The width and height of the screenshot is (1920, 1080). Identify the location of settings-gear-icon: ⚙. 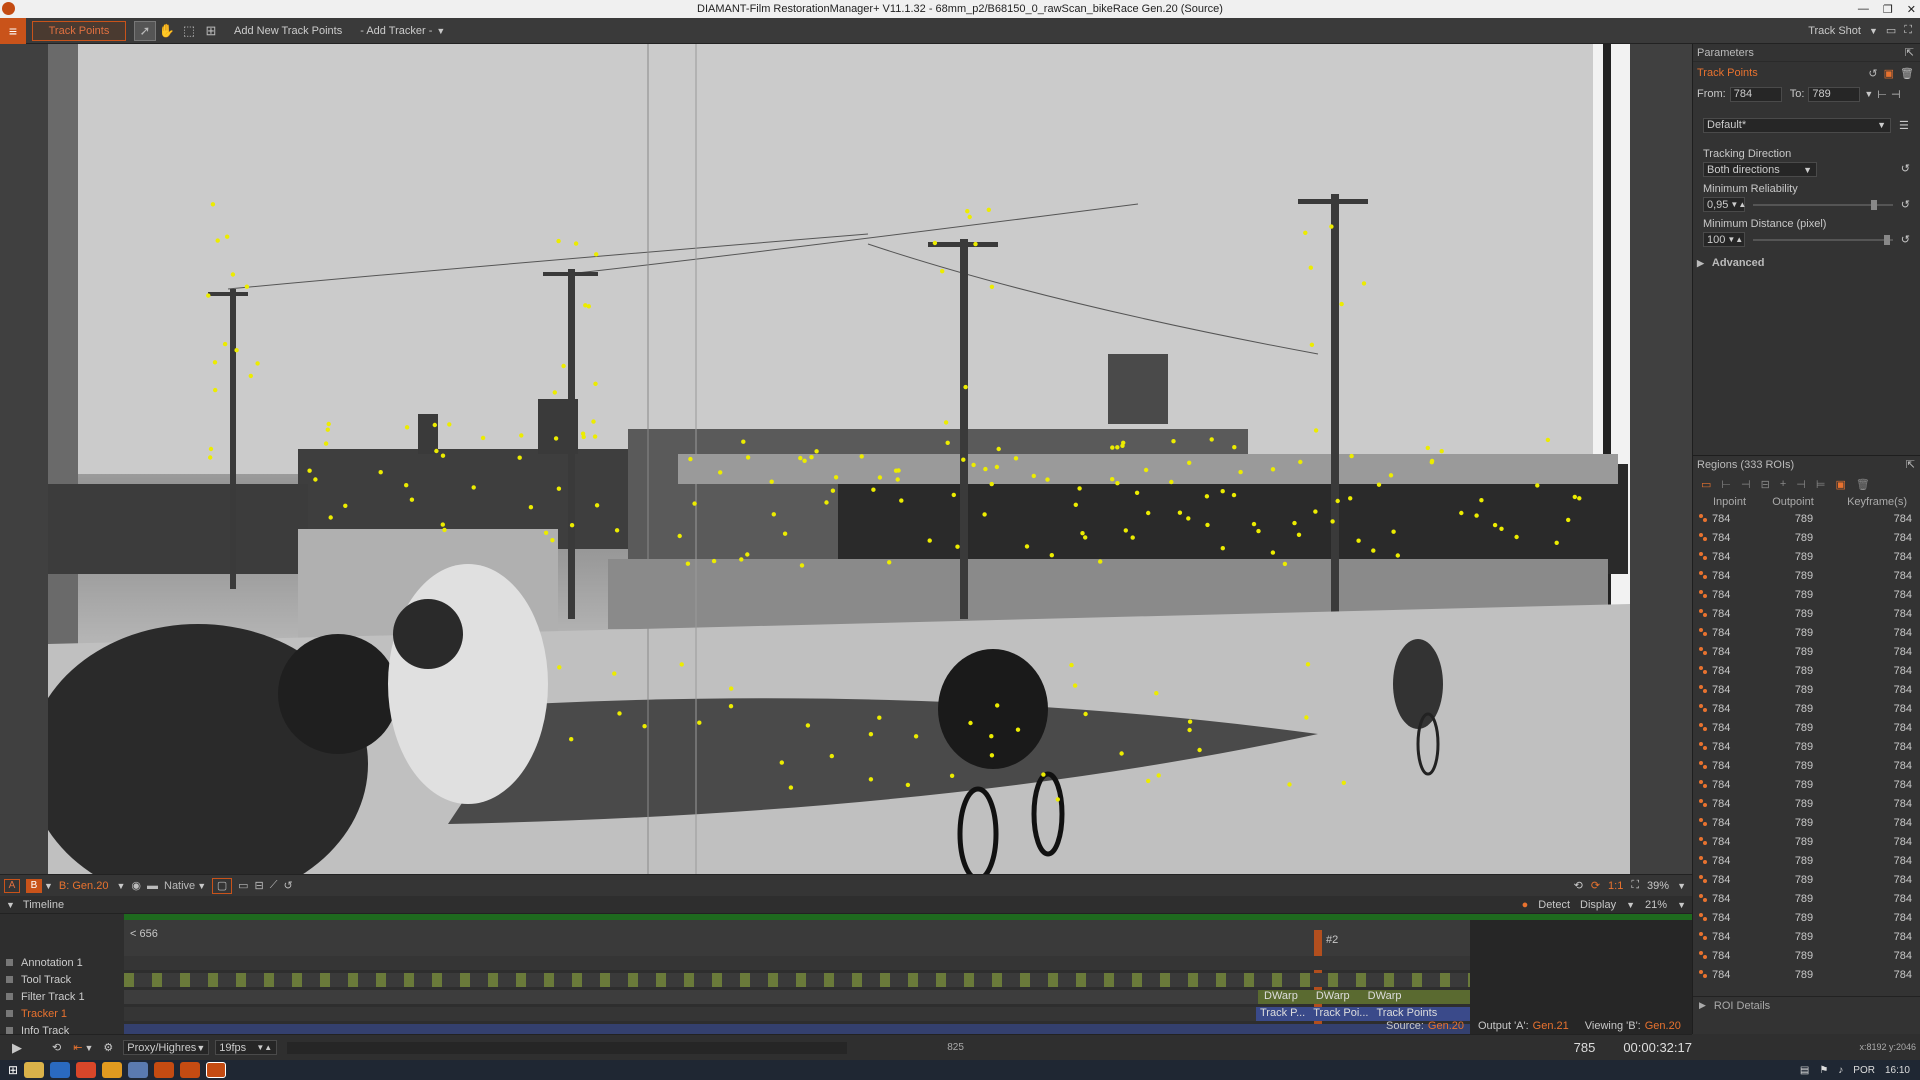
(108, 1047).